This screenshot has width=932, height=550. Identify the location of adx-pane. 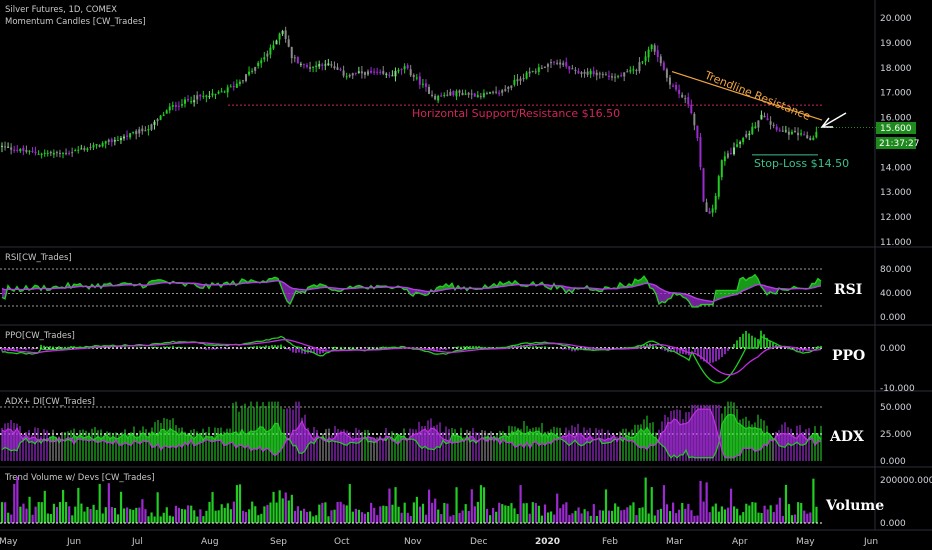
(411, 431).